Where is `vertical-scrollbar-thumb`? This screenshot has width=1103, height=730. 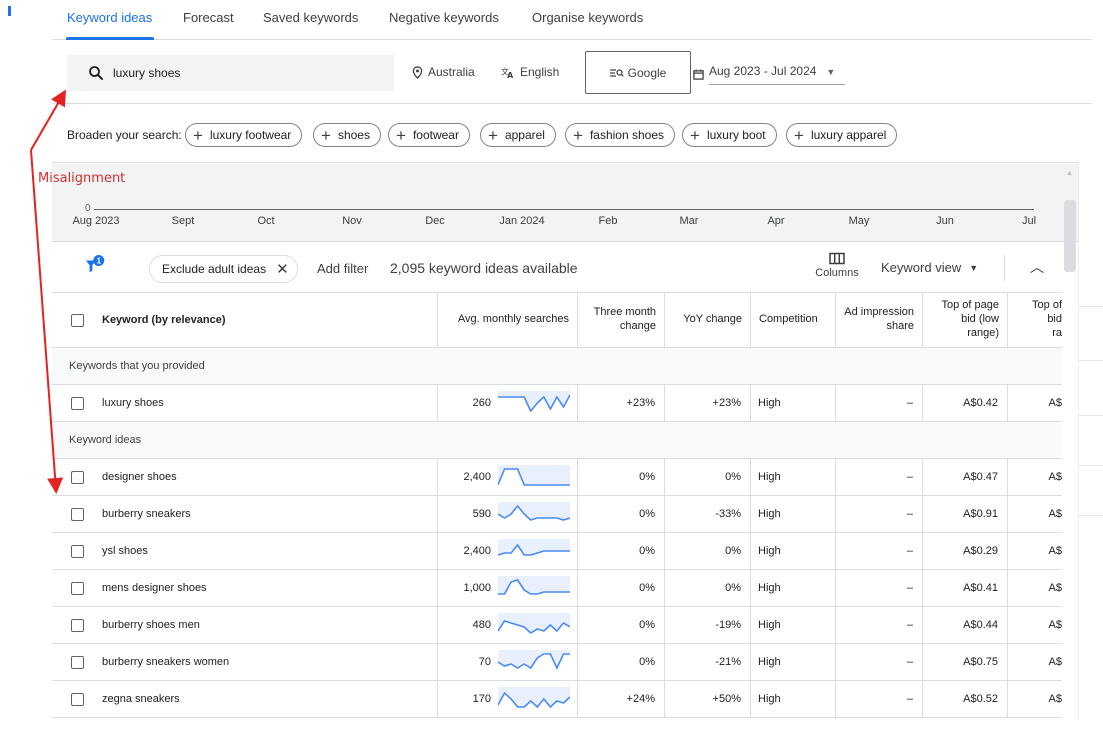 vertical-scrollbar-thumb is located at coordinates (1070, 236).